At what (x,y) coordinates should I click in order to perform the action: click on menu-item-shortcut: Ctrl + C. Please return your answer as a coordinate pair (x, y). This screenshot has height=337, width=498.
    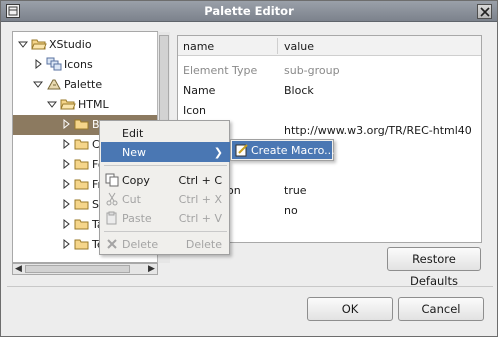
    Looking at the image, I should click on (200, 180).